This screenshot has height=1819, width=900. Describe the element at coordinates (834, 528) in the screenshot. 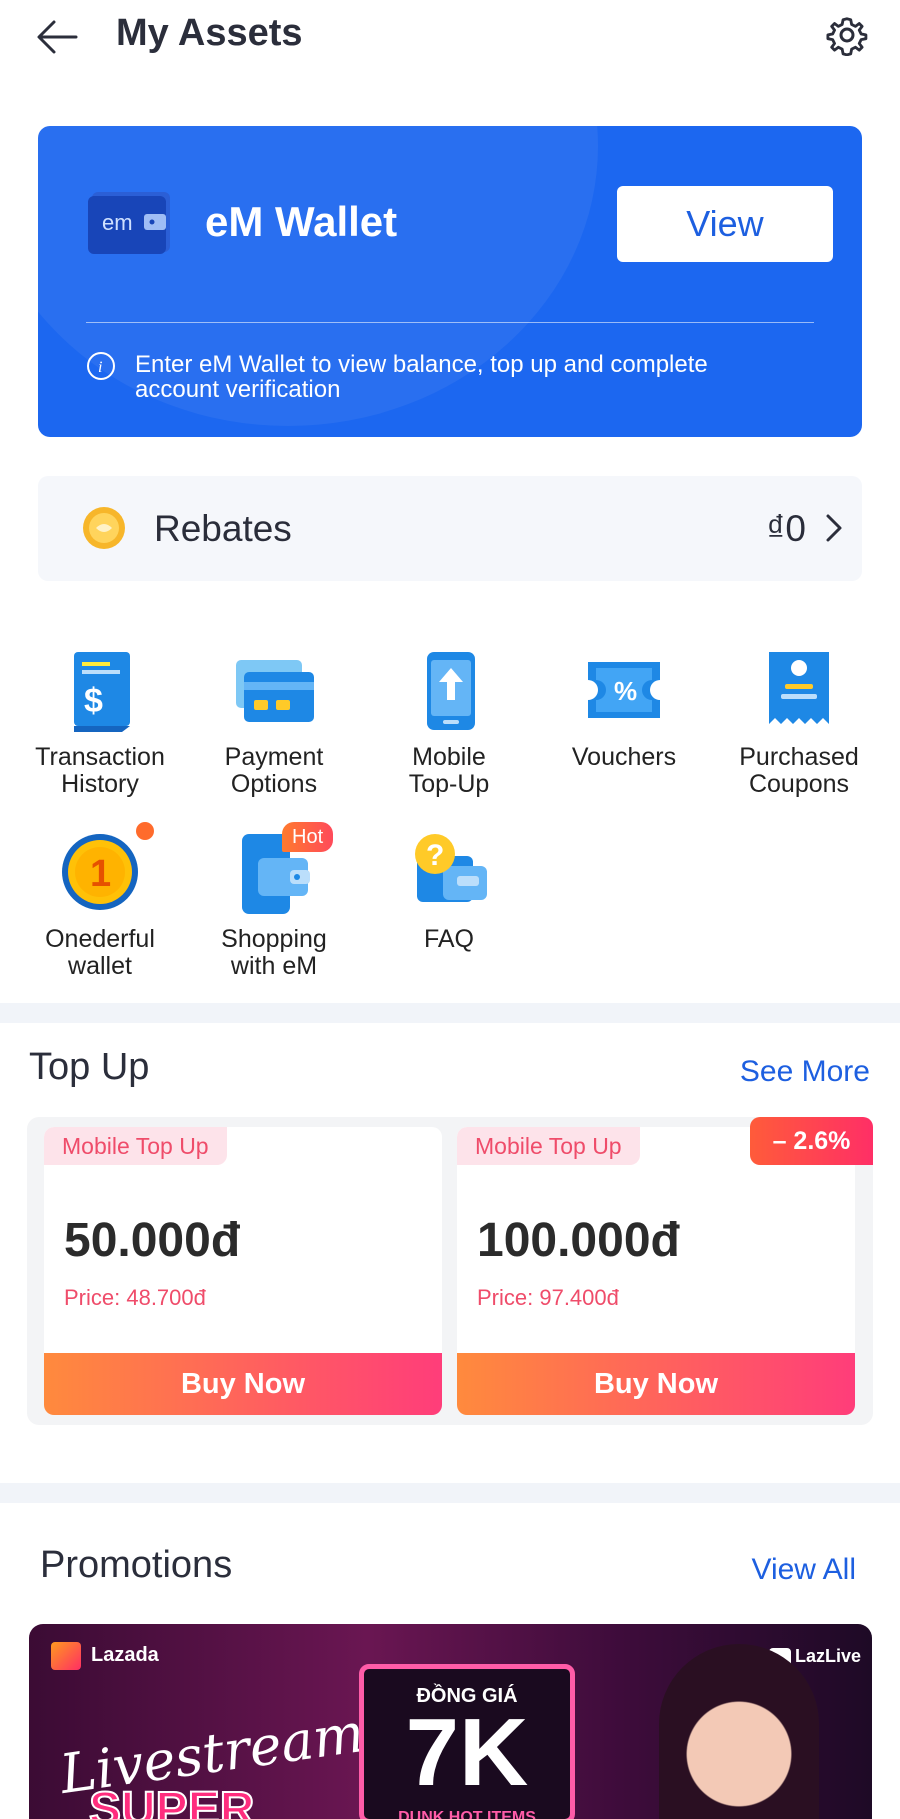

I see `chevron-right-icon` at that location.